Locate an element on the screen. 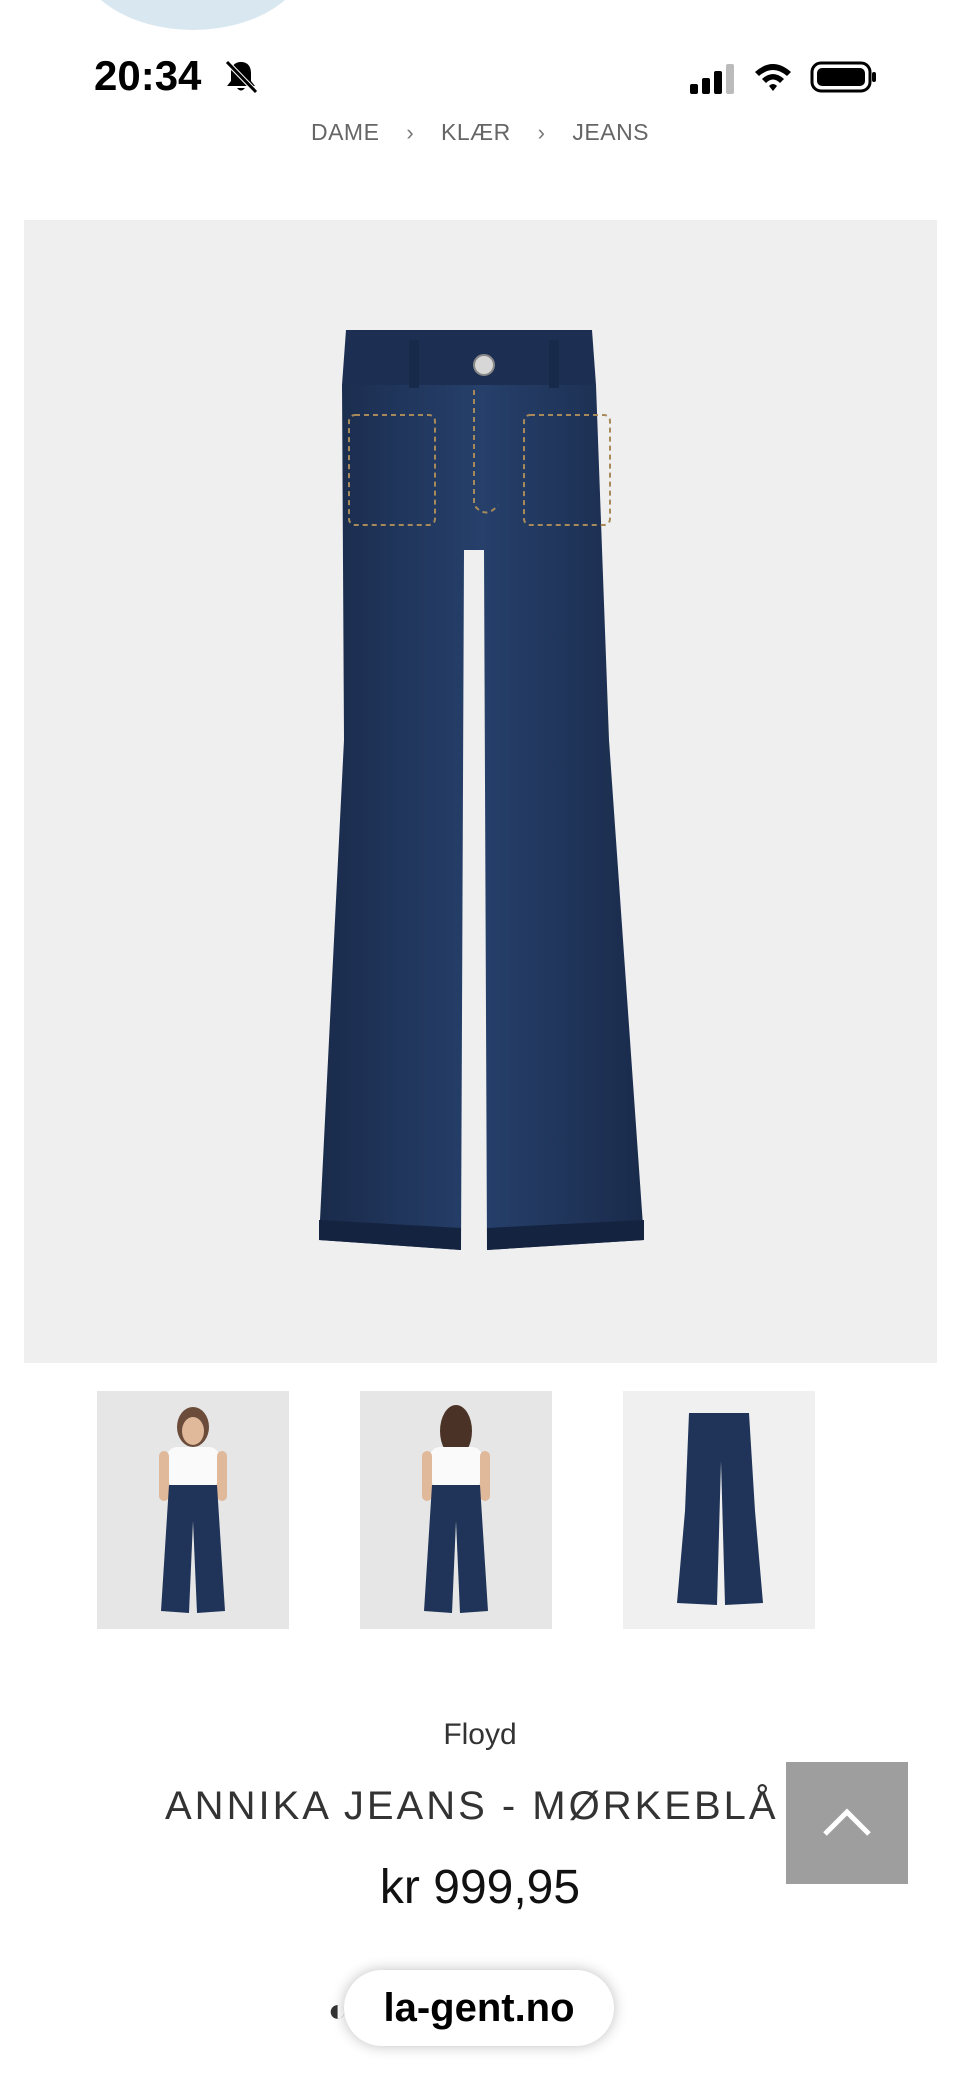 Image resolution: width=960 pixels, height=2087 pixels. browser-url: la-gent.no is located at coordinates (479, 2007).